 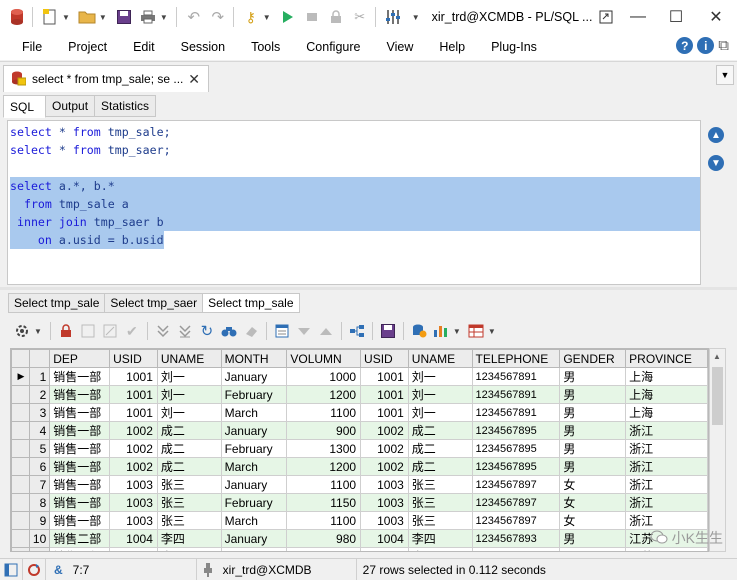 I want to click on window-menu-dropdown-icon: ▼, so click(x=416, y=17).